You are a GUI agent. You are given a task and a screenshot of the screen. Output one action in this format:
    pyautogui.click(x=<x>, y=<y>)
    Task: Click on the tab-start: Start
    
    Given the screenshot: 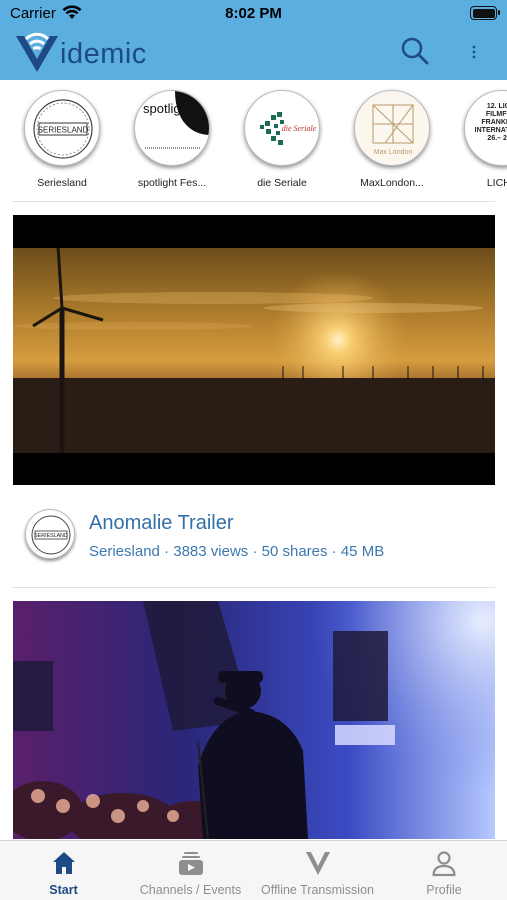 What is the action you would take?
    pyautogui.click(x=63, y=870)
    